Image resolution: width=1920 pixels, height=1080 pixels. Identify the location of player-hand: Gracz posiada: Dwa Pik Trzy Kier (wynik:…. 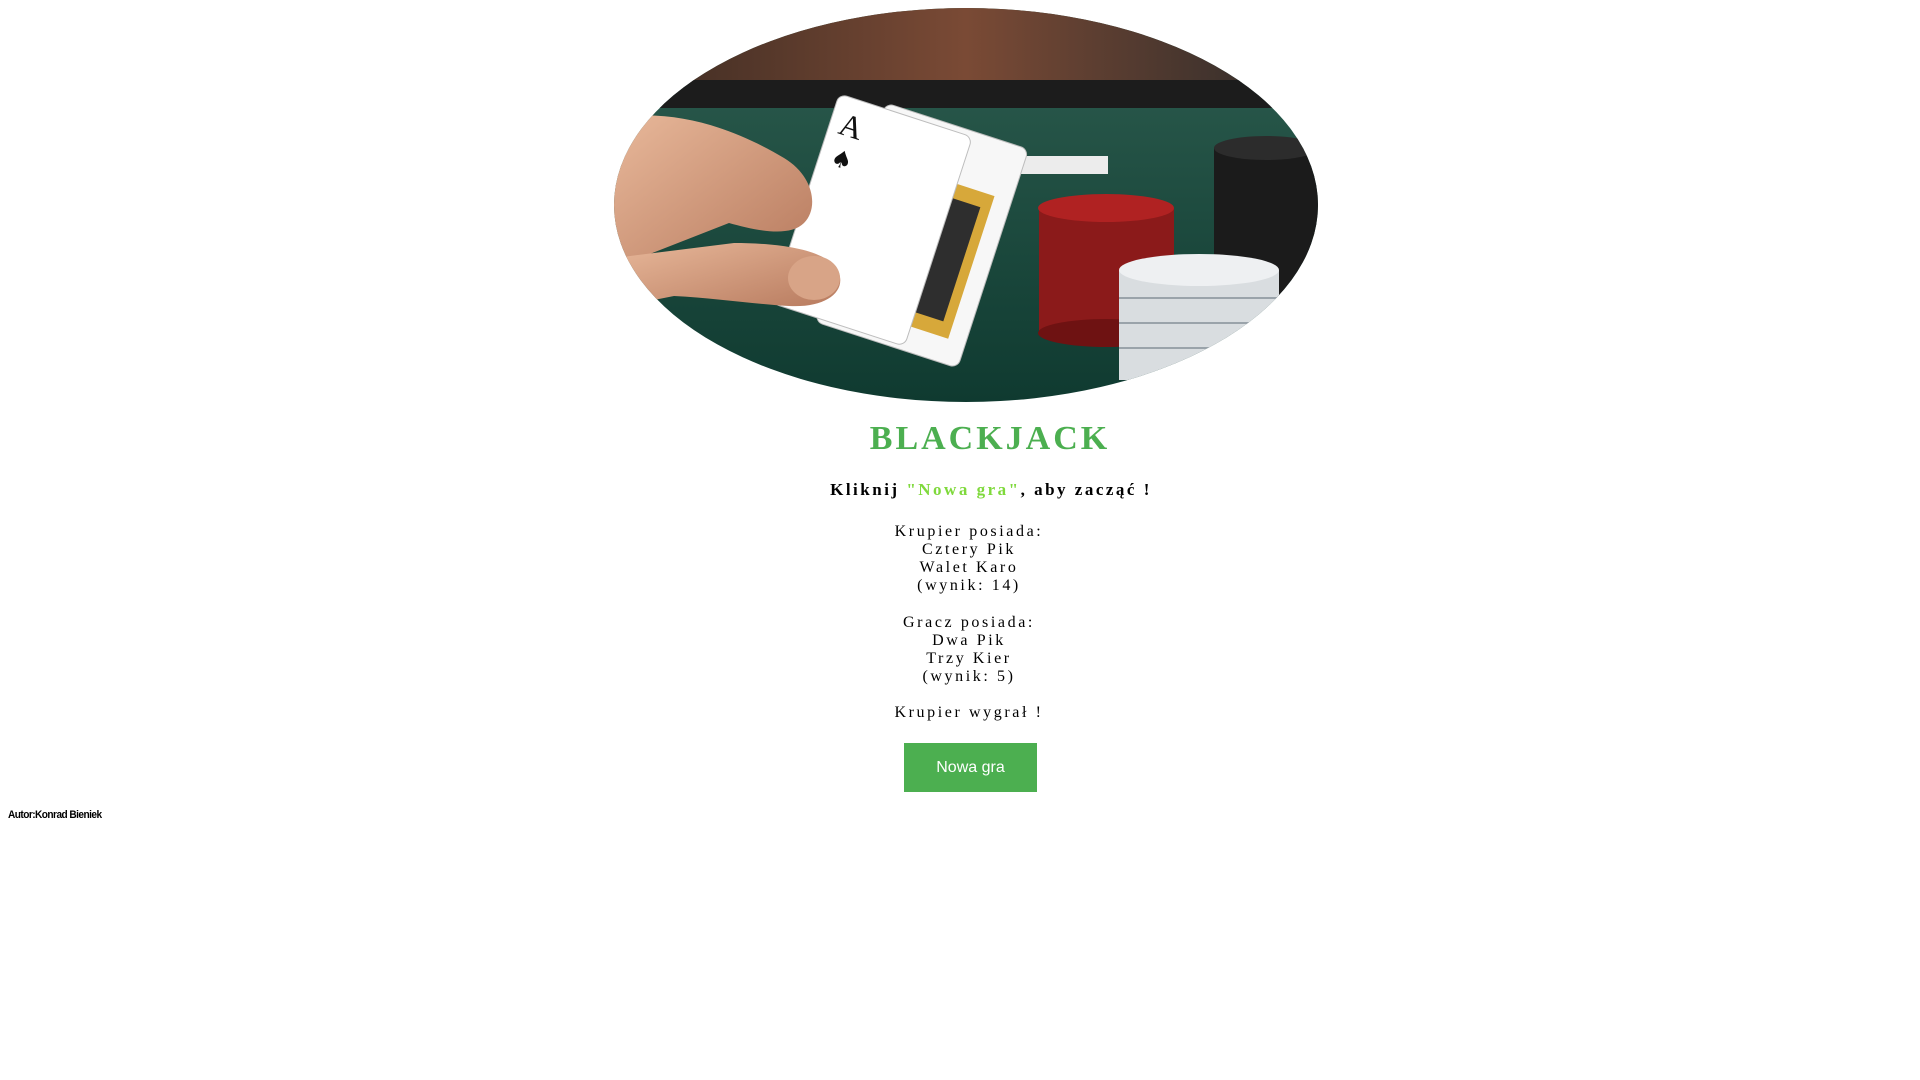
(960, 650).